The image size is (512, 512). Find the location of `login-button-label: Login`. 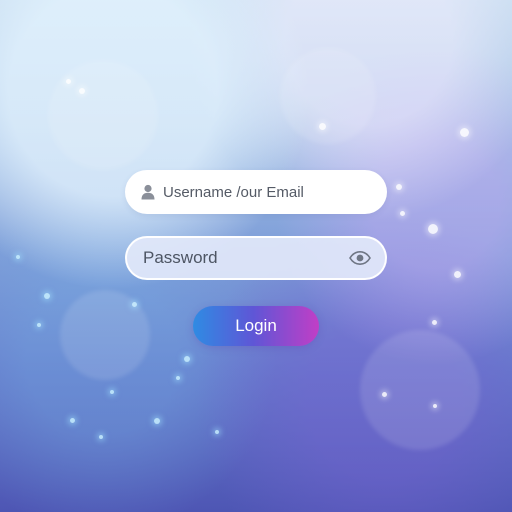

login-button-label: Login is located at coordinates (256, 325).